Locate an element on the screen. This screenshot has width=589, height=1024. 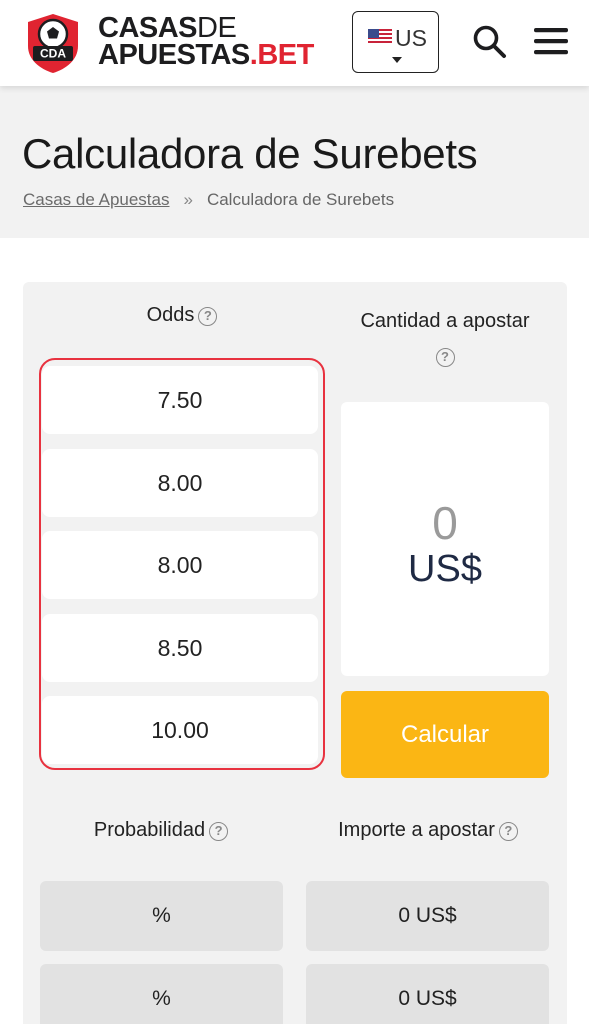
amount-header: Cantidad a apostar ? is located at coordinates (445, 339).